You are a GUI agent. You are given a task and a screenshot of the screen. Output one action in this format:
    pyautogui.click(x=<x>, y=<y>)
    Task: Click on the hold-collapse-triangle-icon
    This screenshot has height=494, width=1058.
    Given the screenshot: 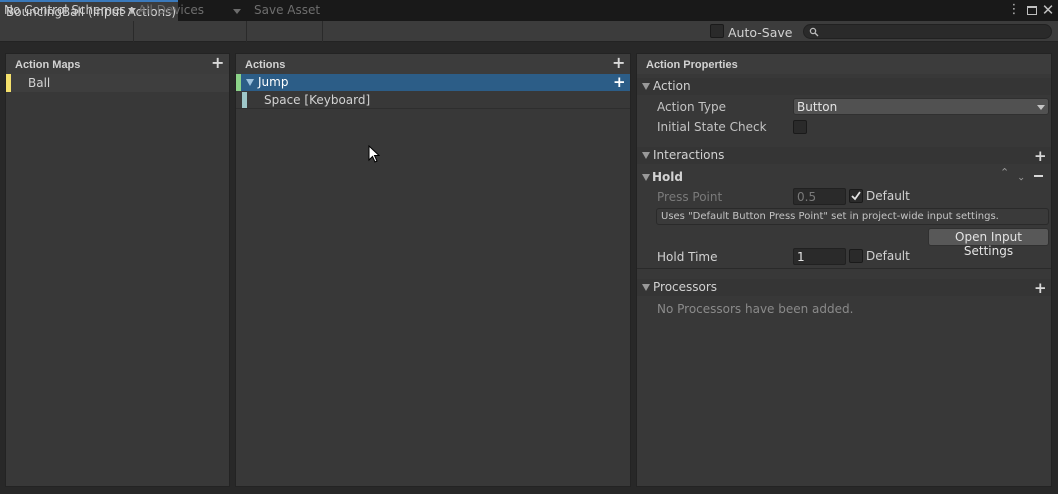 What is the action you would take?
    pyautogui.click(x=646, y=177)
    